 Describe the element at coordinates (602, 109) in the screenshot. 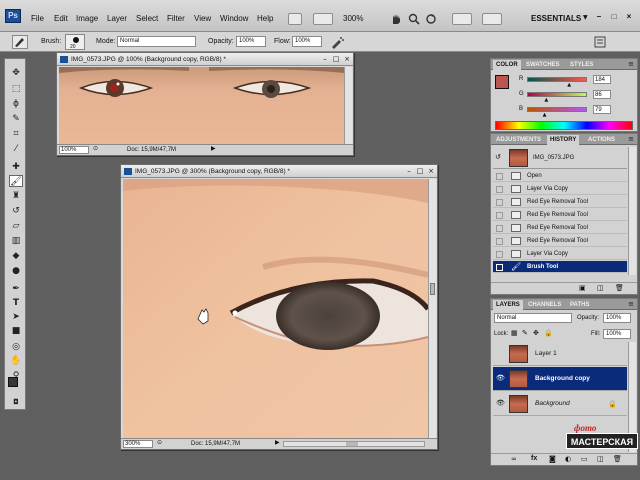

I see `blue-value-field: 79` at that location.